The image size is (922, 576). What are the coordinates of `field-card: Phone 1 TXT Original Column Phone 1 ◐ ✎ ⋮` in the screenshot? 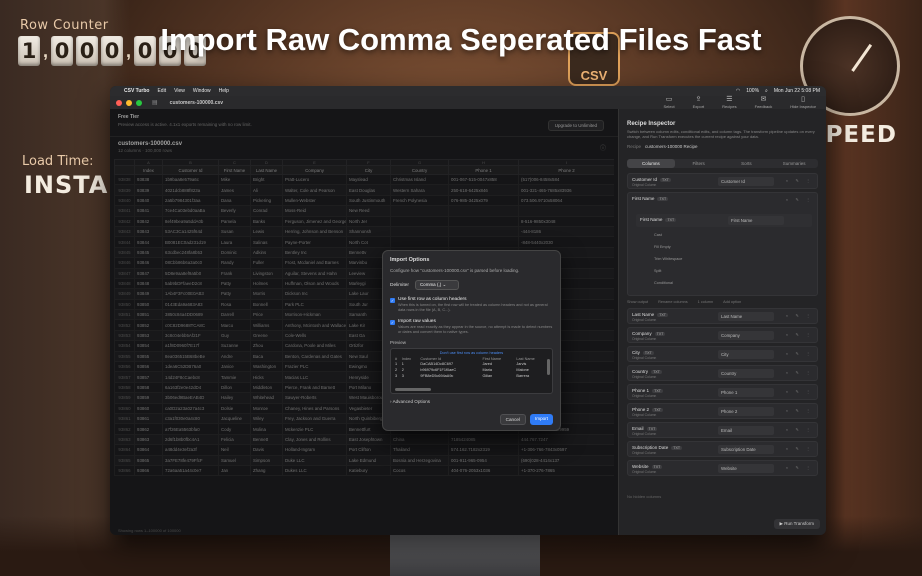 It's located at (722, 392).